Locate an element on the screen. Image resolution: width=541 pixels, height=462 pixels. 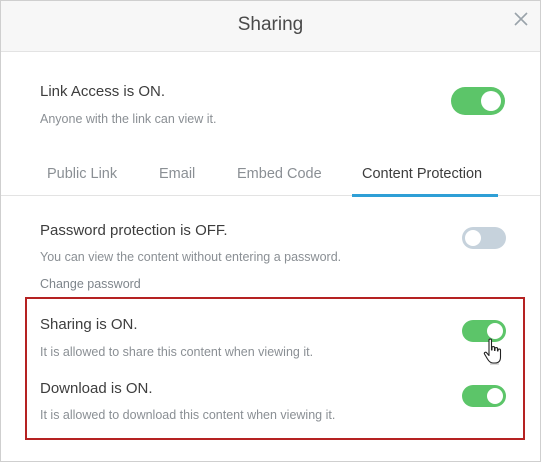
dialog-header: Sharing is located at coordinates (270, 26).